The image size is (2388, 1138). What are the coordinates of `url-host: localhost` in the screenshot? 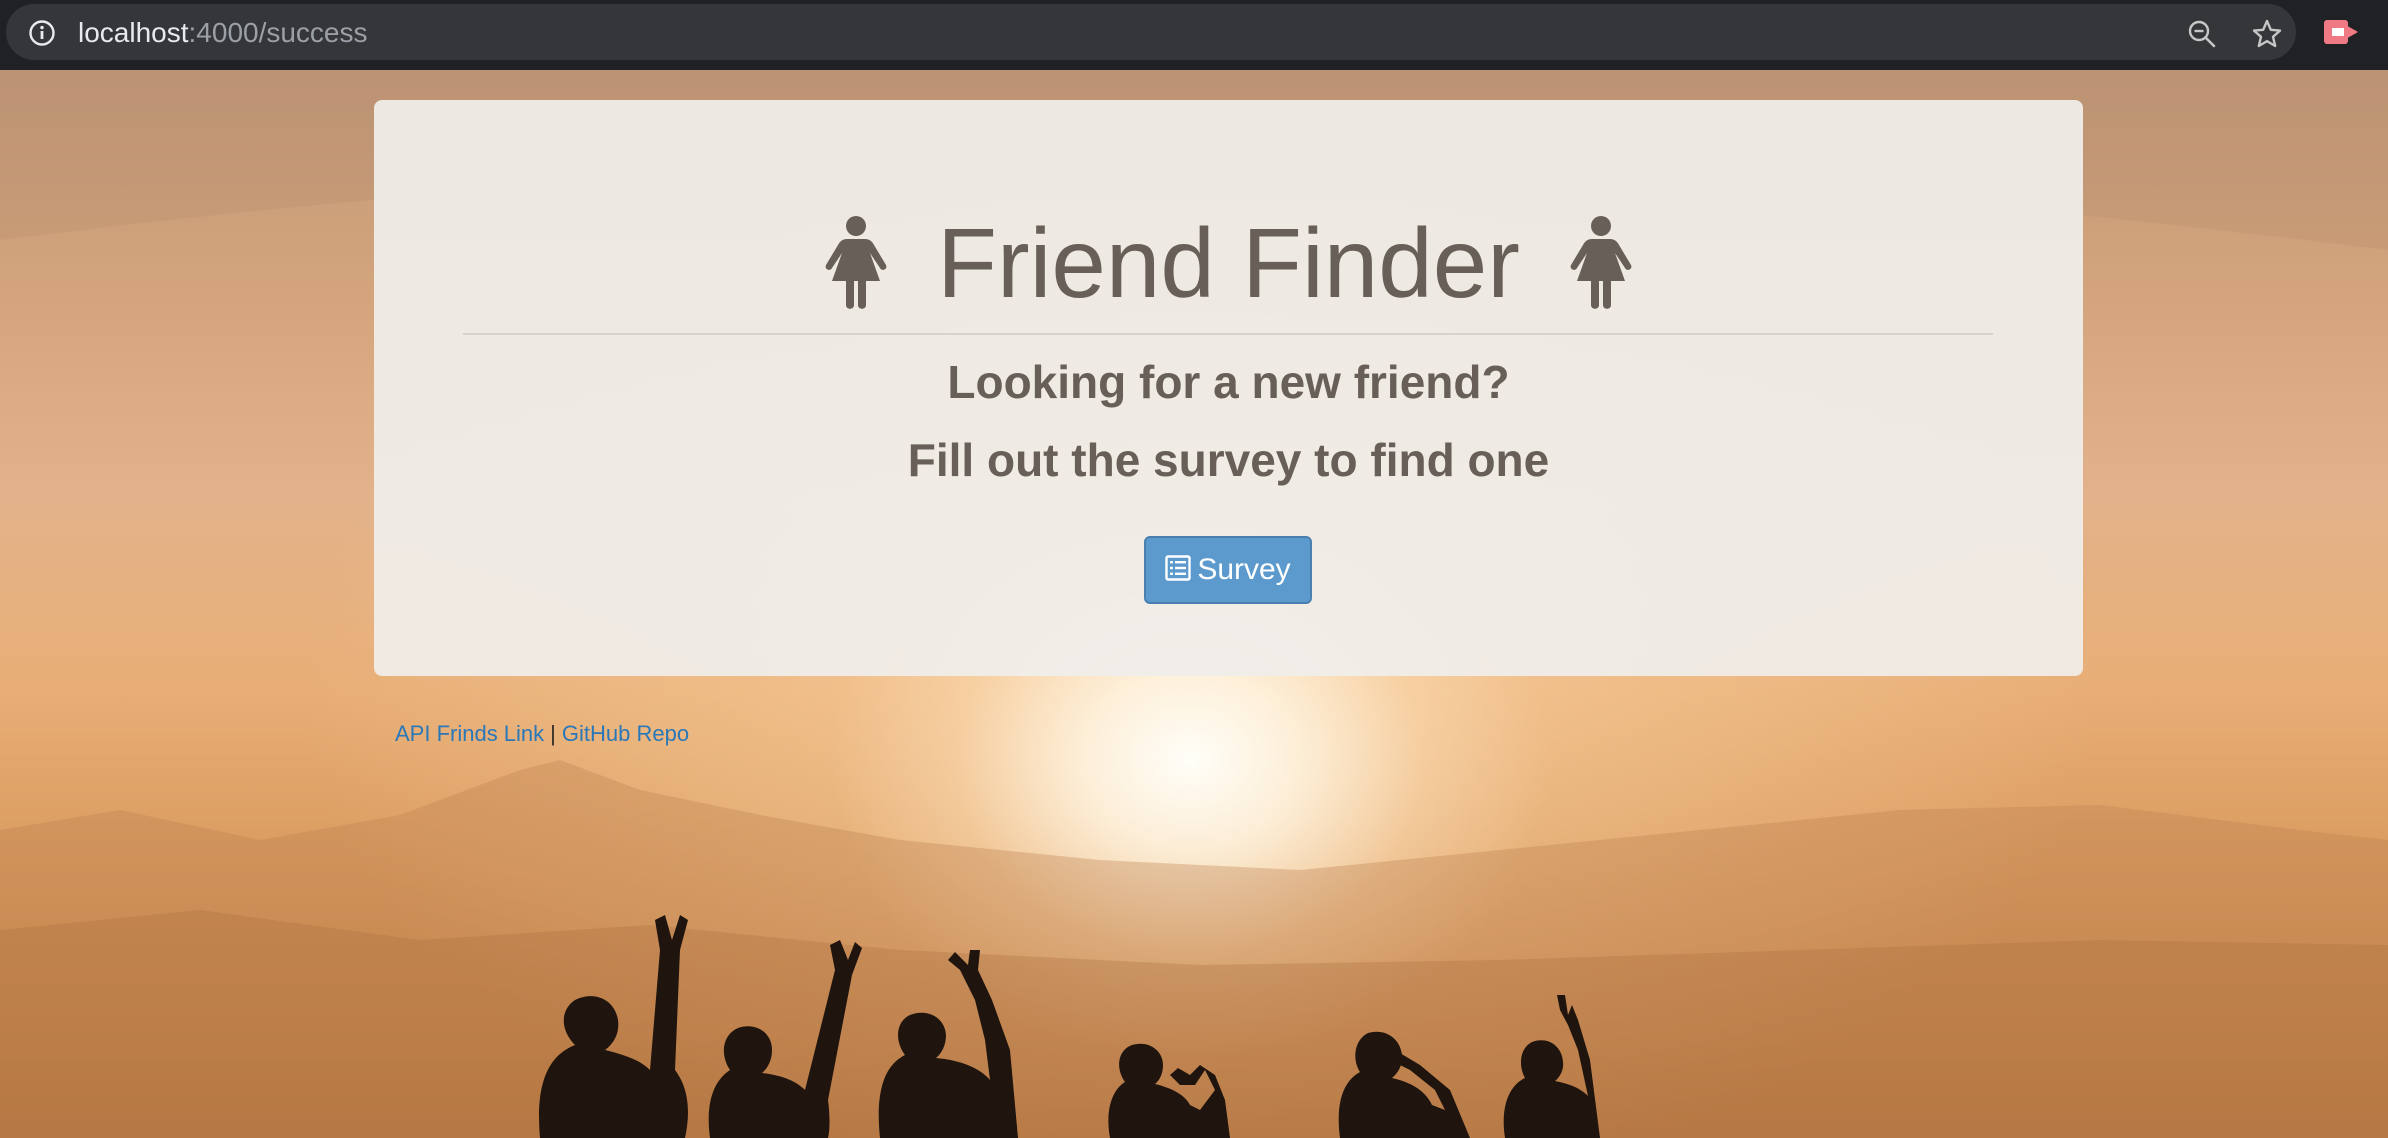 It's located at (133, 32).